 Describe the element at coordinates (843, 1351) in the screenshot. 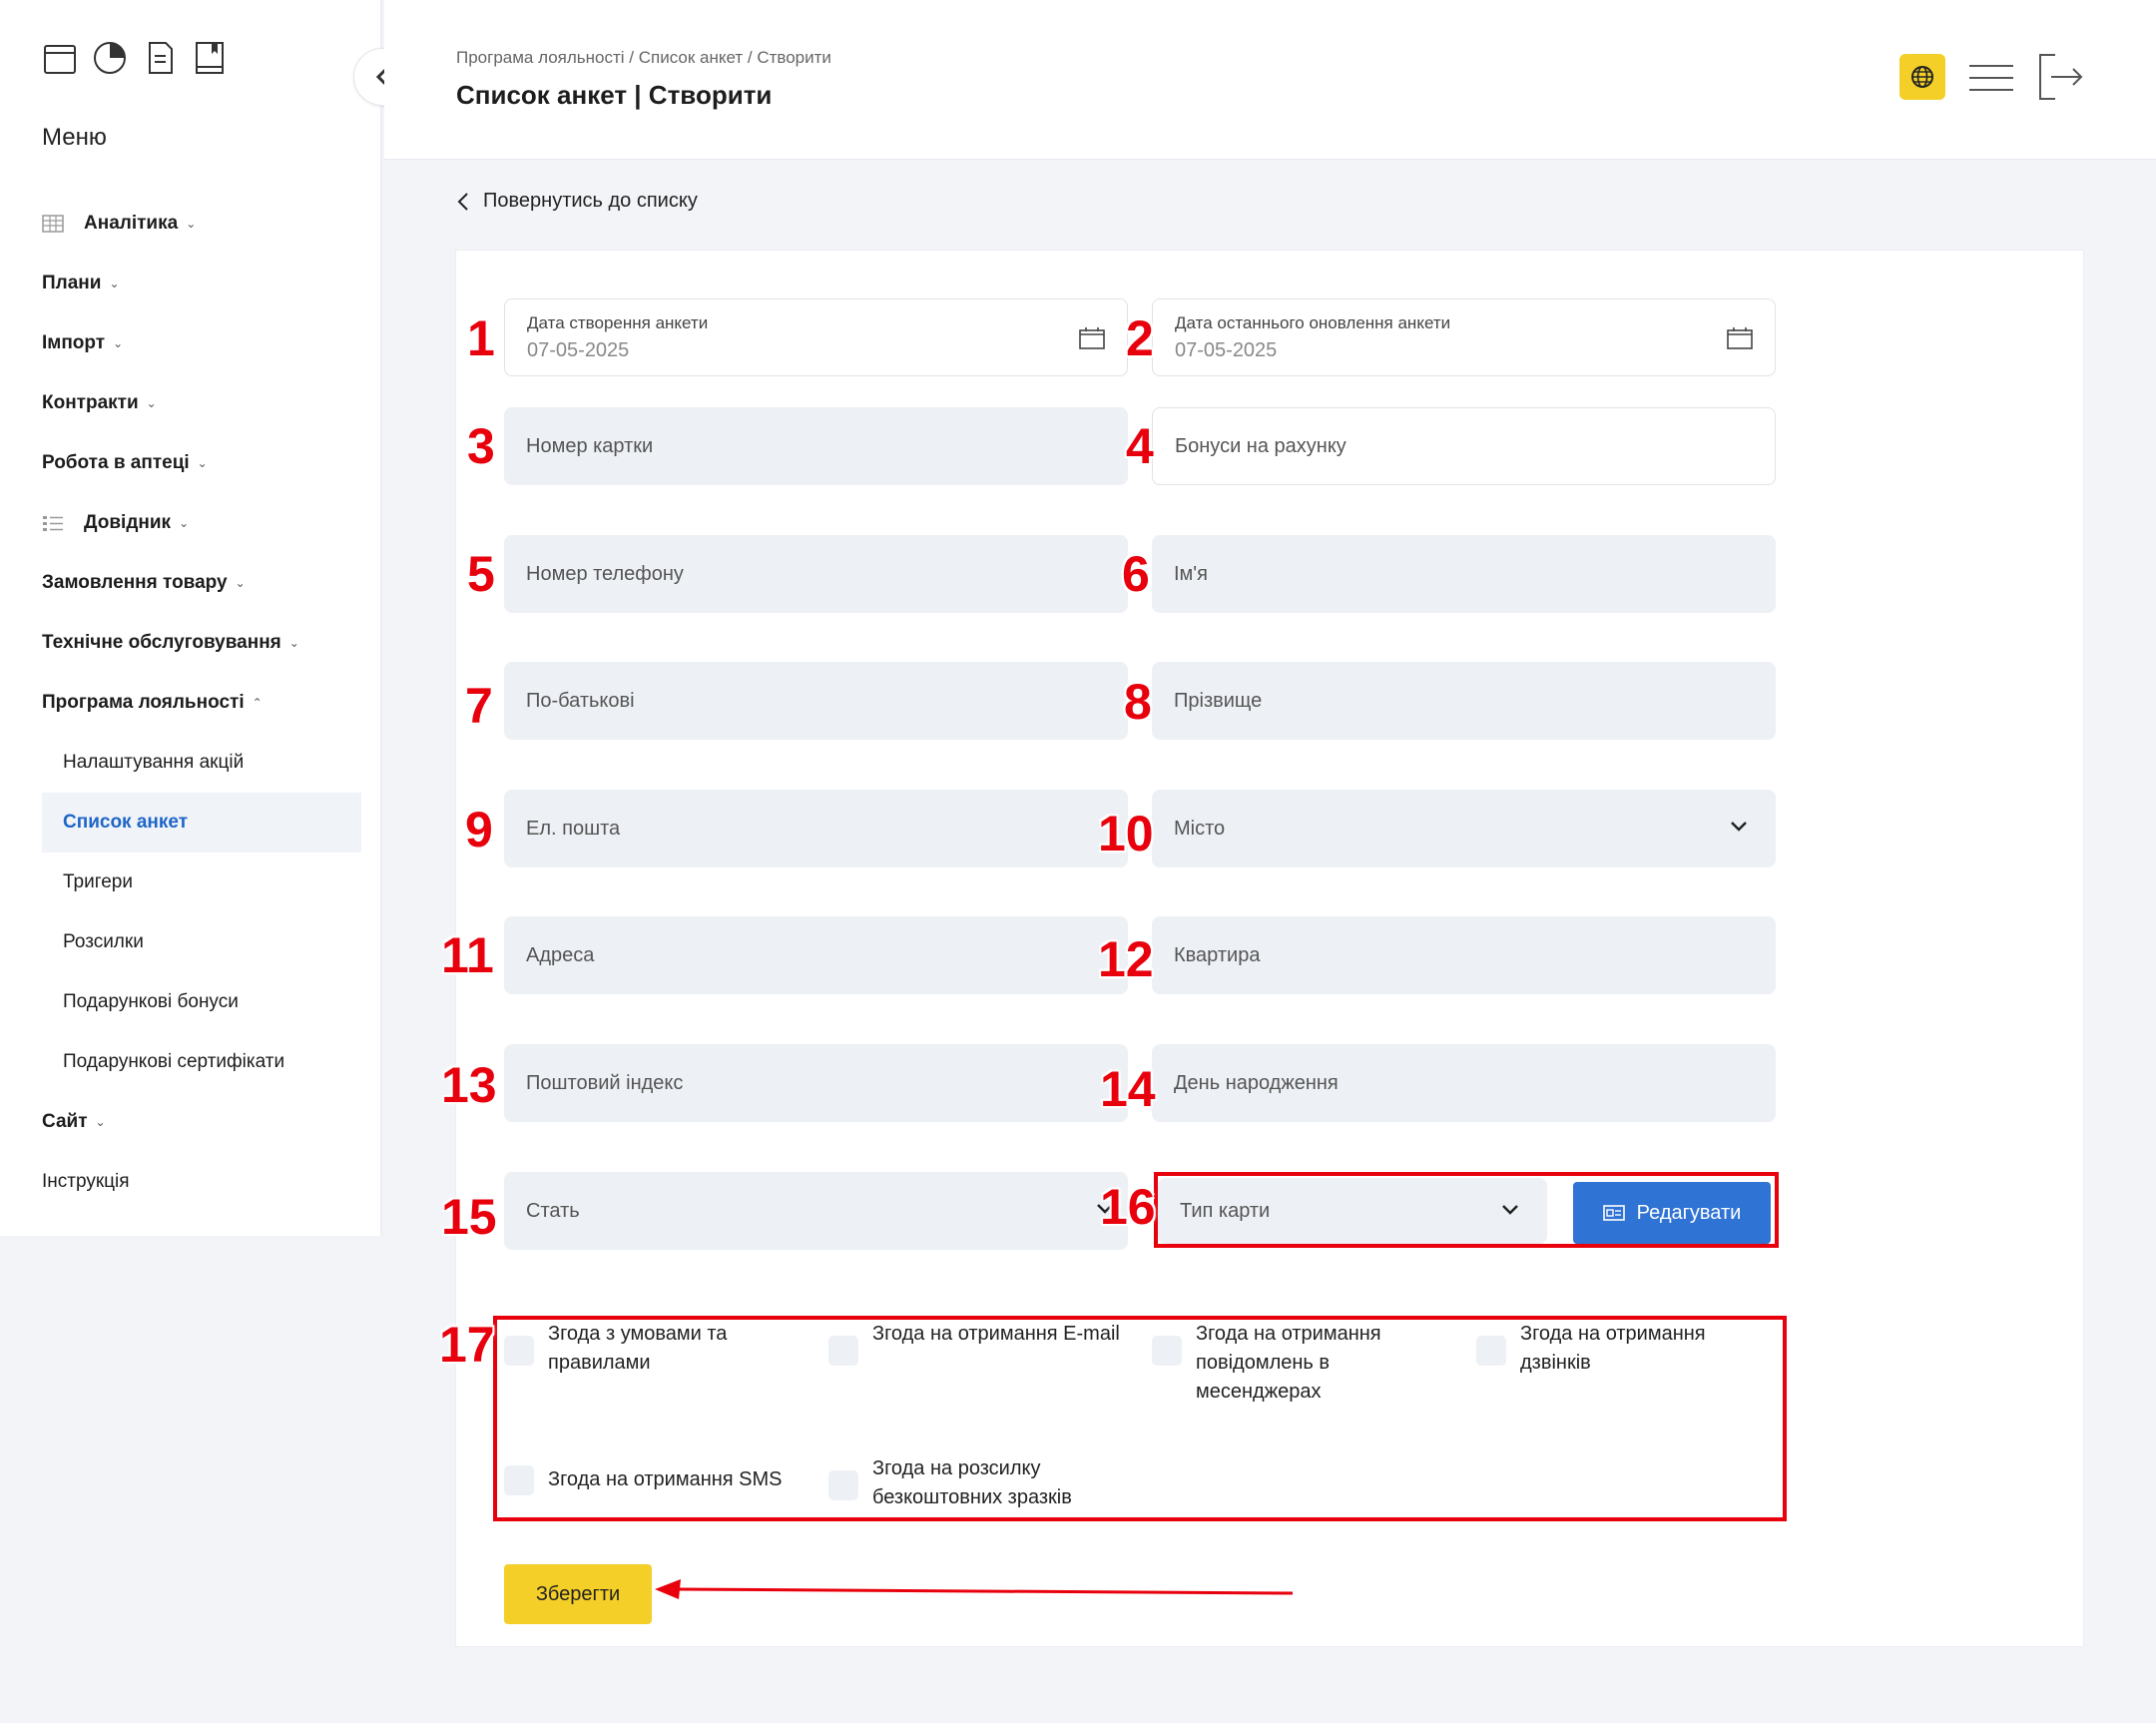

I see `consent-email-checkbox` at that location.